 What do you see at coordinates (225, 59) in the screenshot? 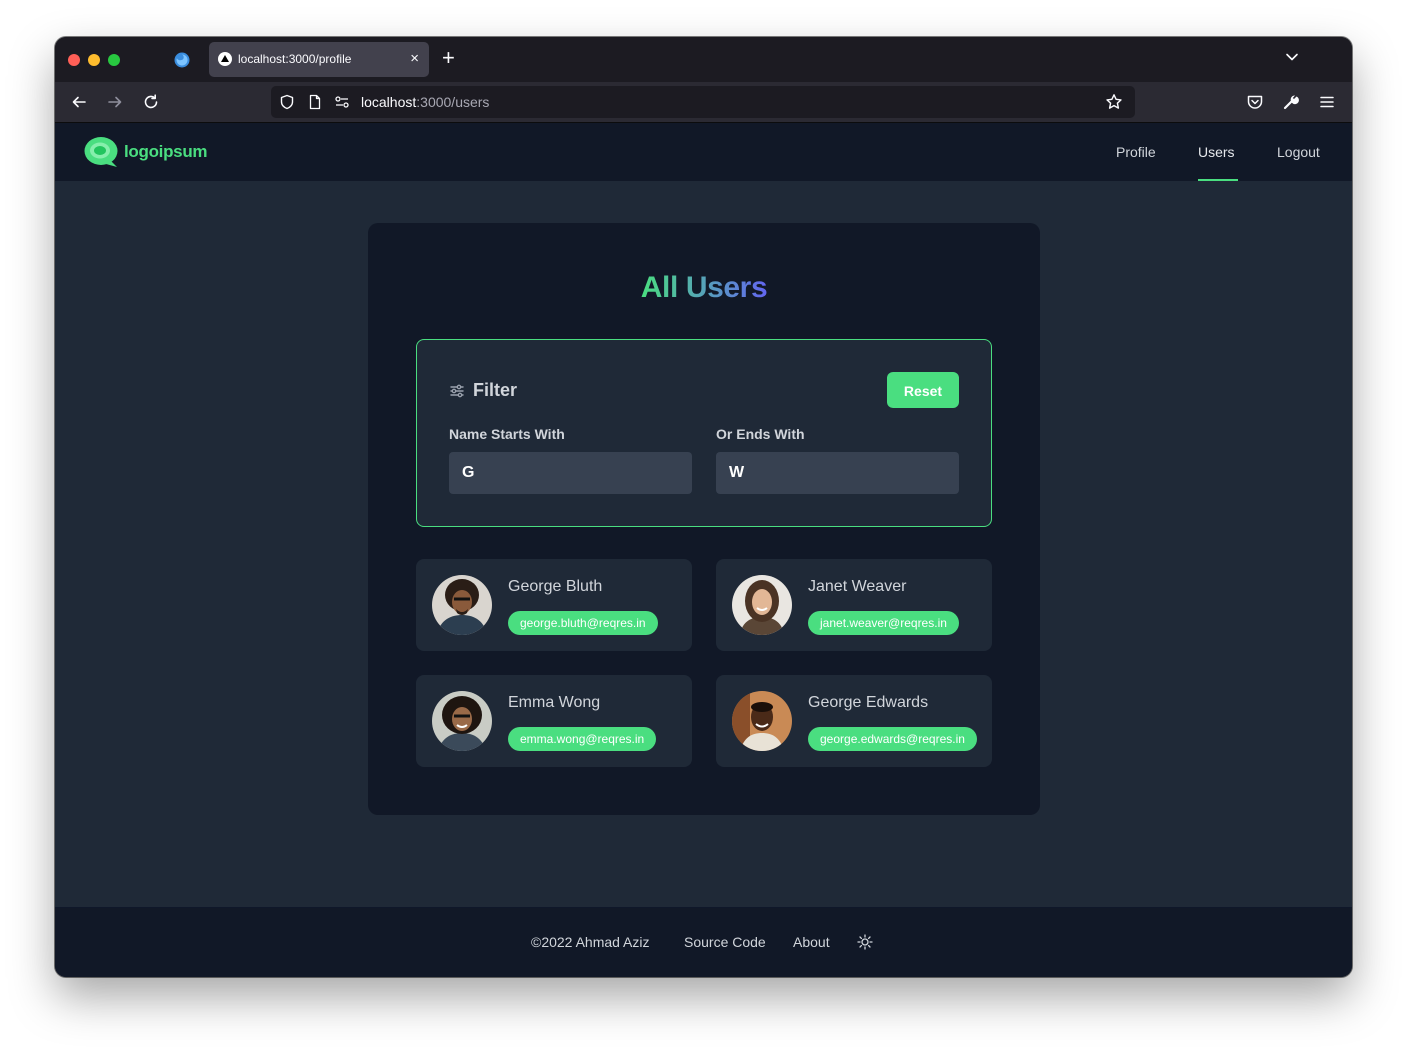
I see `nextjs-favicon-icon` at bounding box center [225, 59].